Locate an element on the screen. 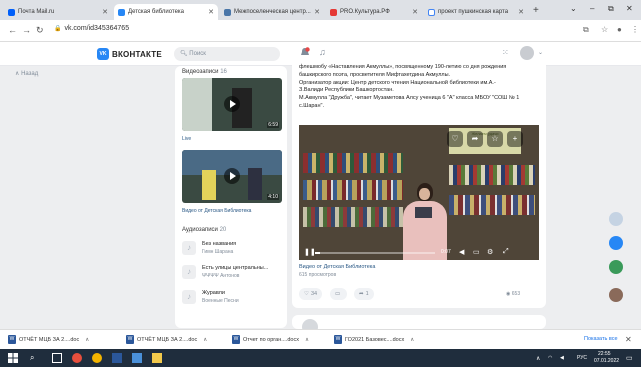 This screenshot has width=641, height=367. thumb-person is located at coordinates (209, 185).